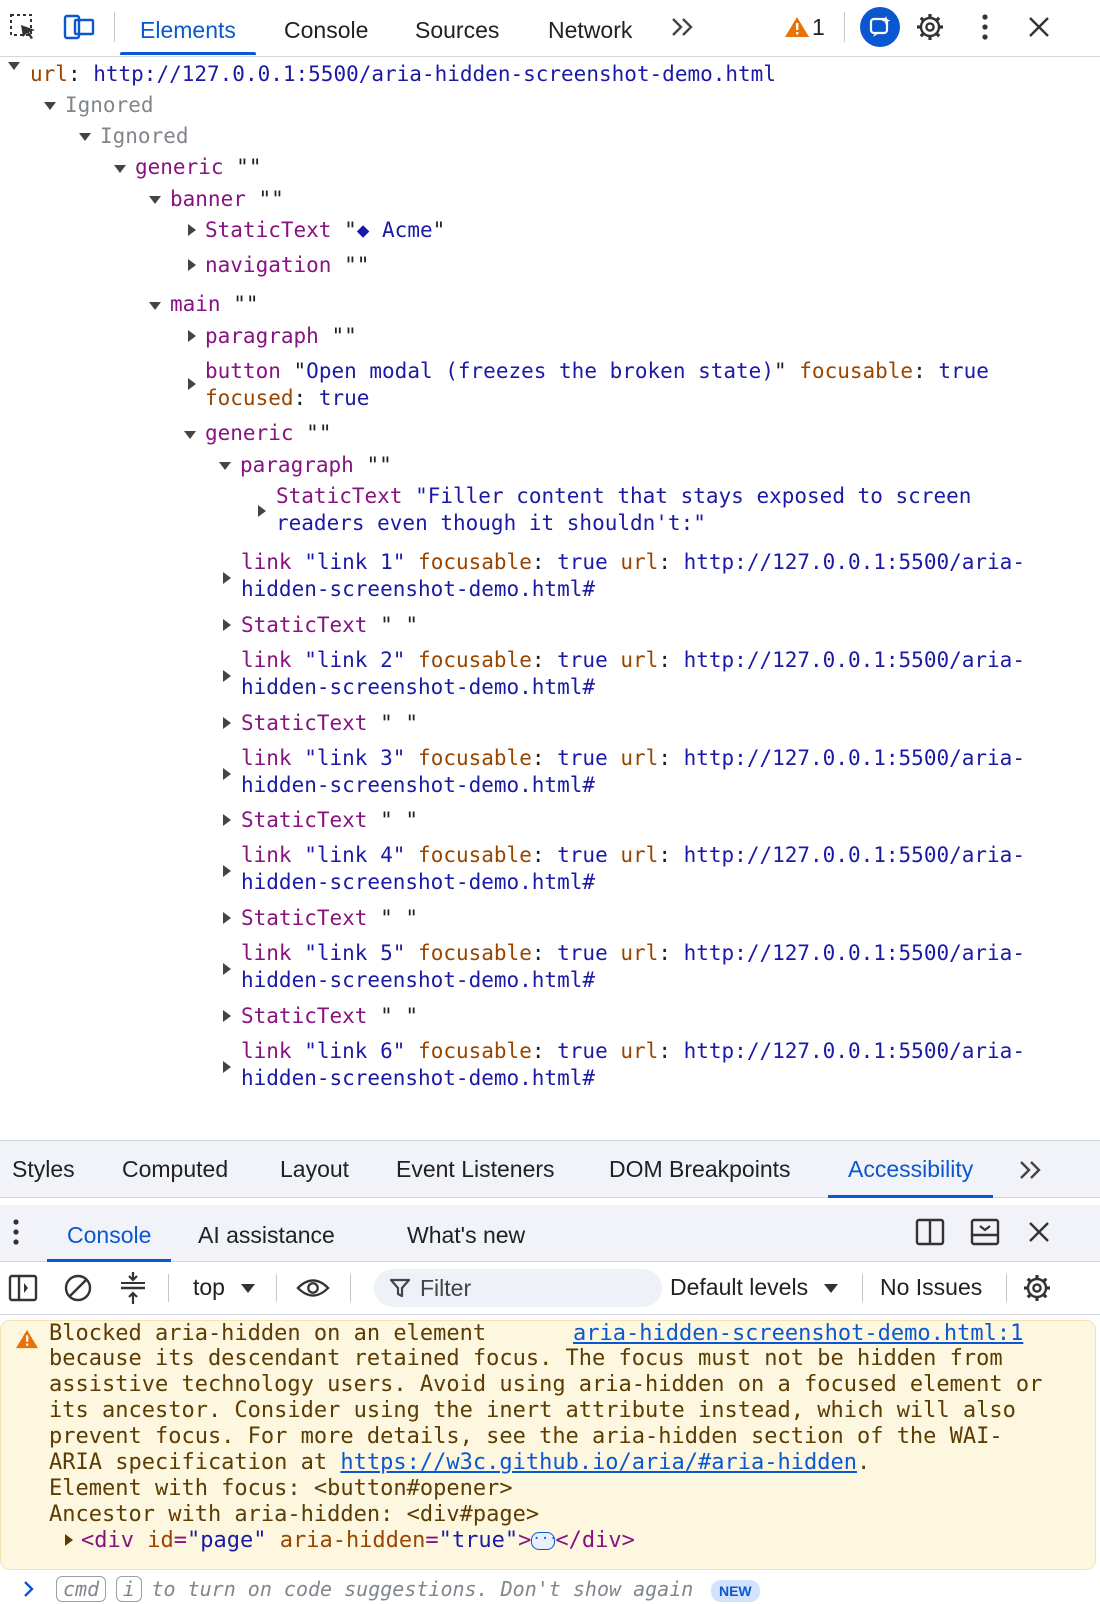  What do you see at coordinates (683, 27) in the screenshot?
I see `more-tabs-chevron-icon` at bounding box center [683, 27].